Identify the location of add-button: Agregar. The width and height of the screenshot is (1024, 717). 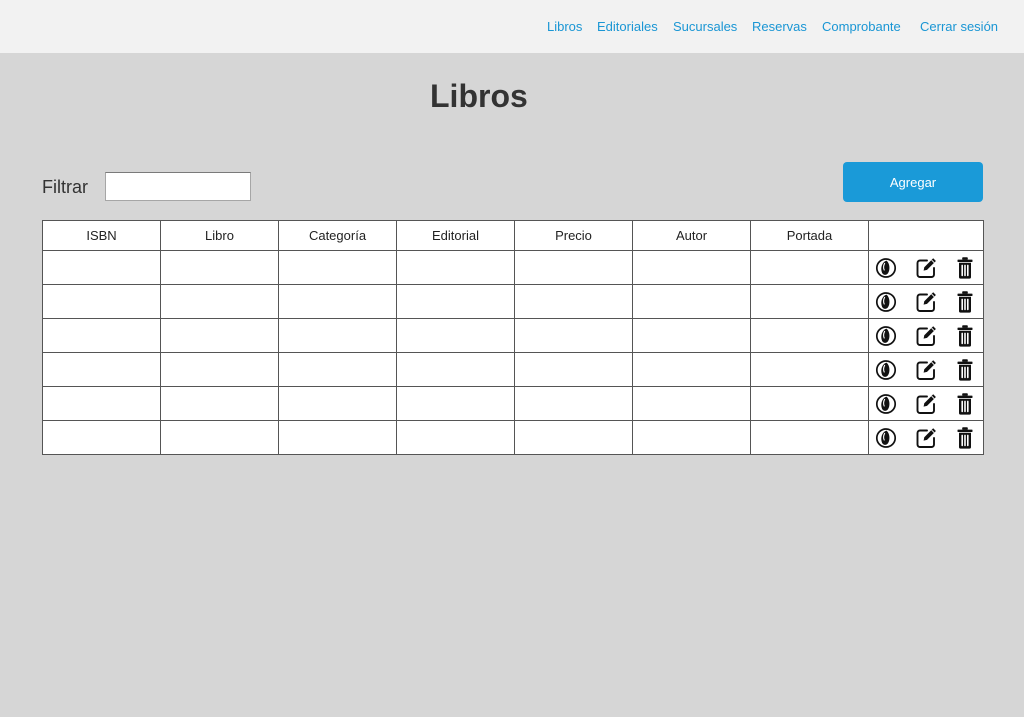
(913, 182).